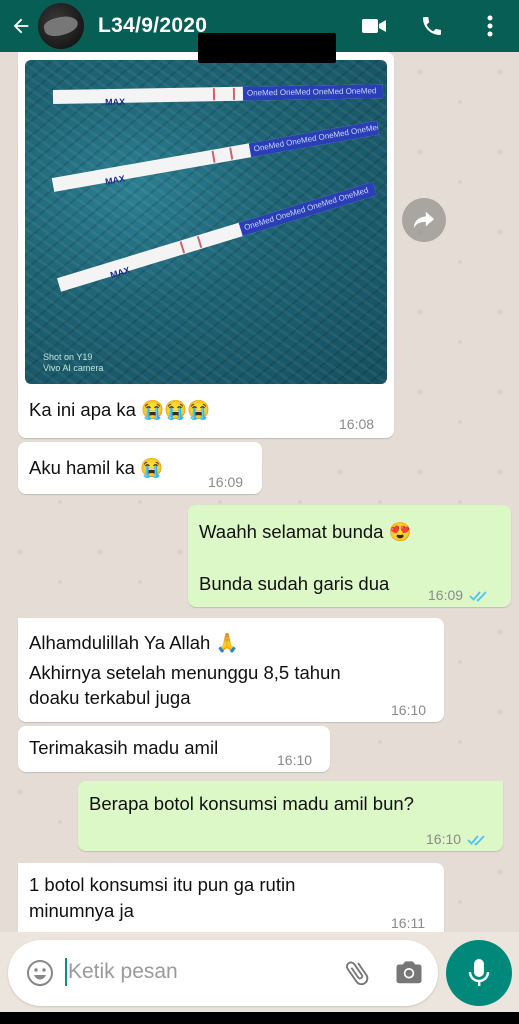 The height and width of the screenshot is (1024, 519). Describe the element at coordinates (96, 467) in the screenshot. I see `message-text: Aku hamil ka 😭` at that location.